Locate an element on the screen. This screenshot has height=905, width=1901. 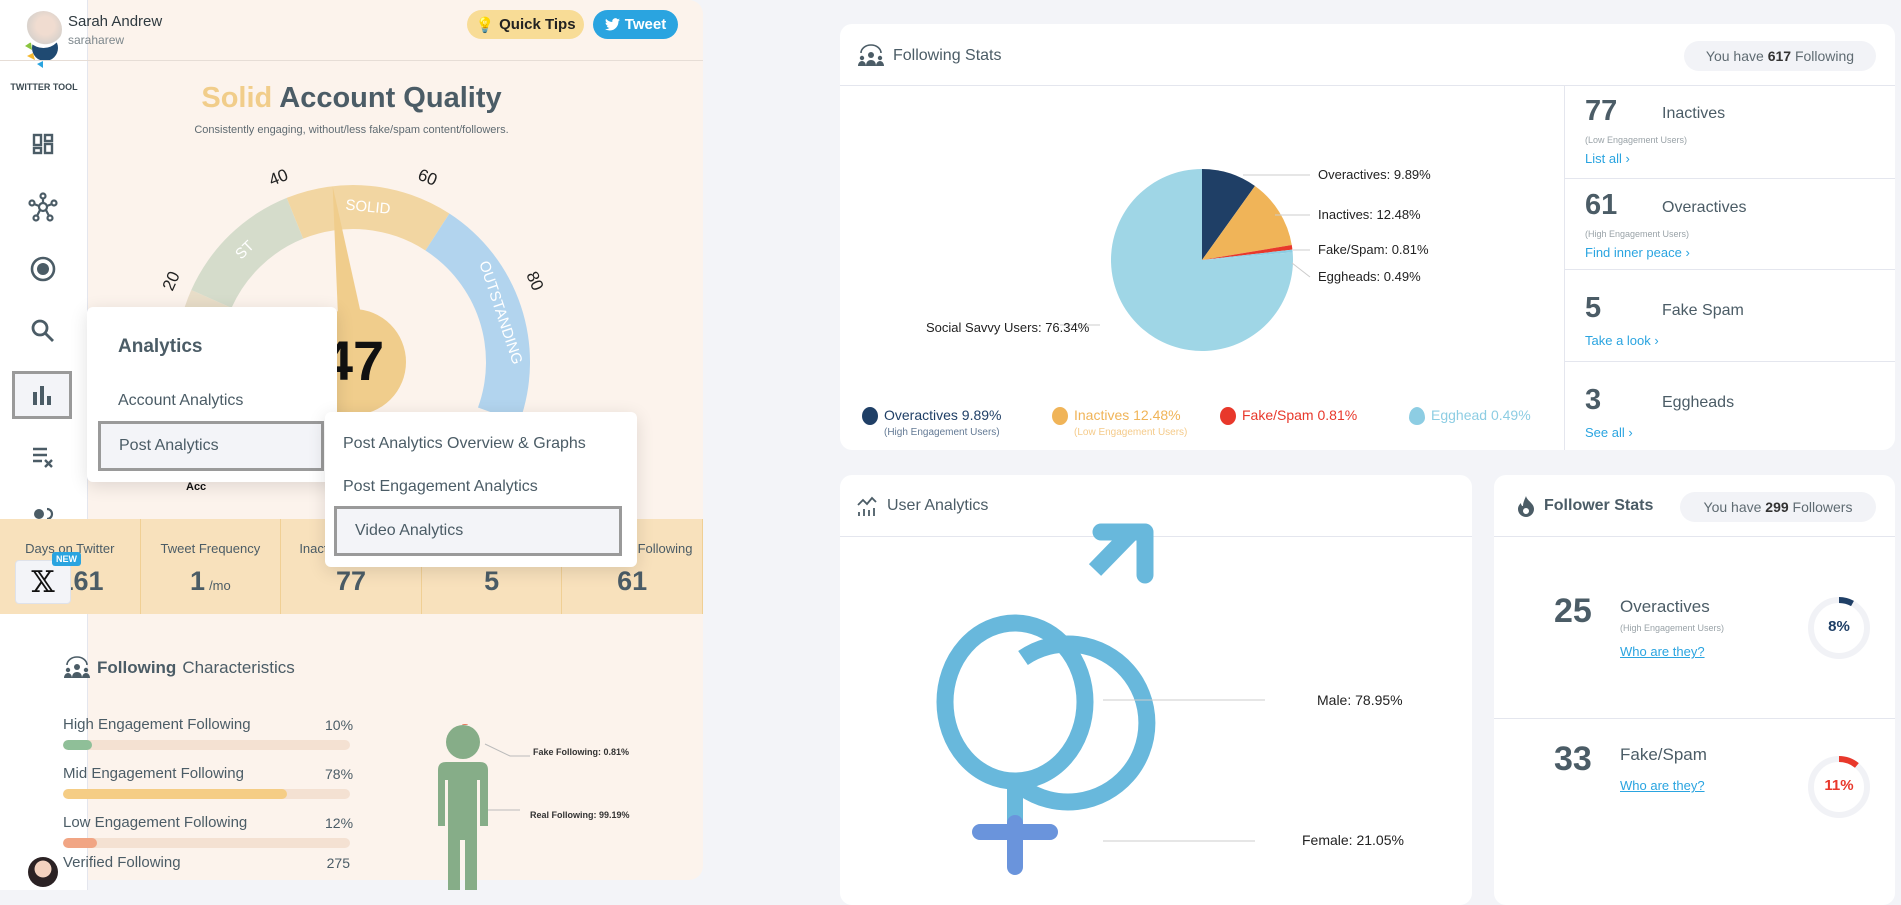
real-following-label: Real Following: 99.19% is located at coordinates (580, 815).